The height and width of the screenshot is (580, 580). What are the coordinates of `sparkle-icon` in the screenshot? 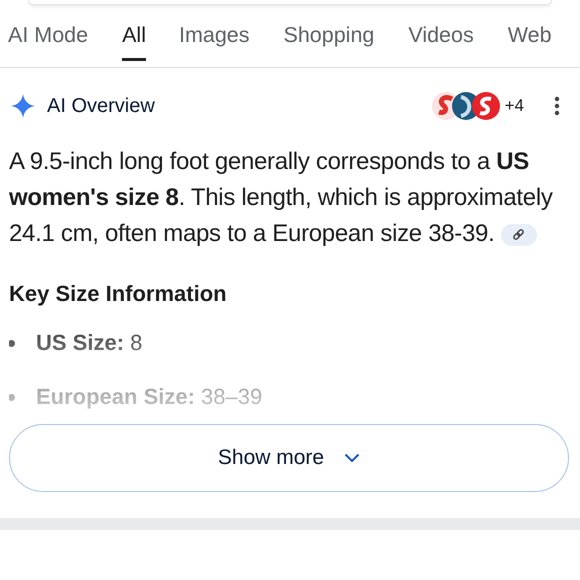 It's located at (23, 106).